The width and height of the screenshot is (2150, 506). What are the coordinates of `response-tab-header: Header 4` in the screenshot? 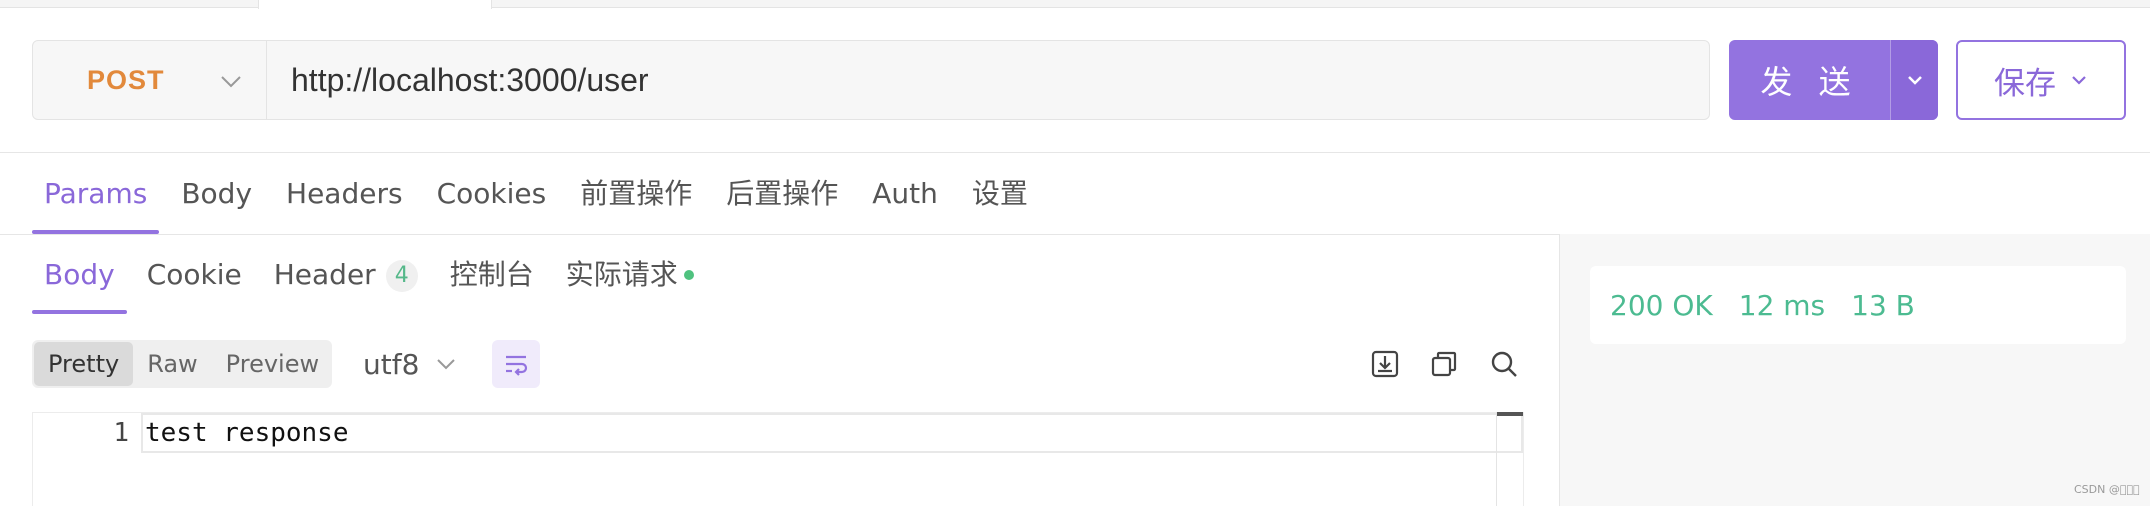 It's located at (346, 282).